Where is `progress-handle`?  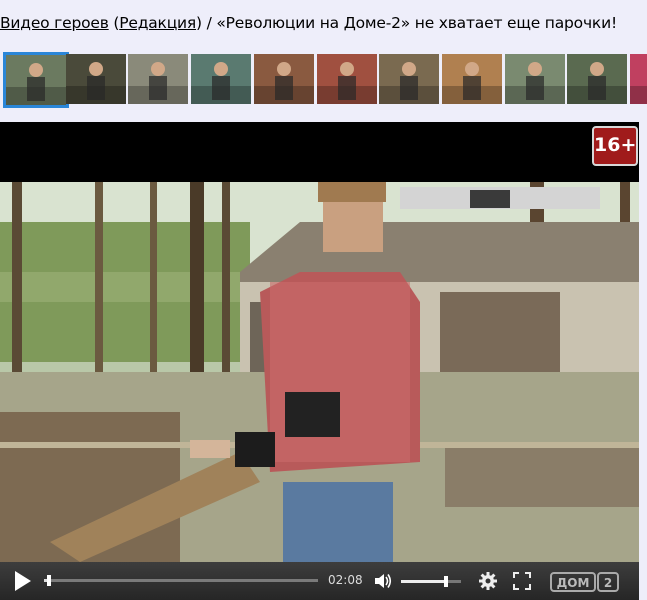 progress-handle is located at coordinates (48, 580).